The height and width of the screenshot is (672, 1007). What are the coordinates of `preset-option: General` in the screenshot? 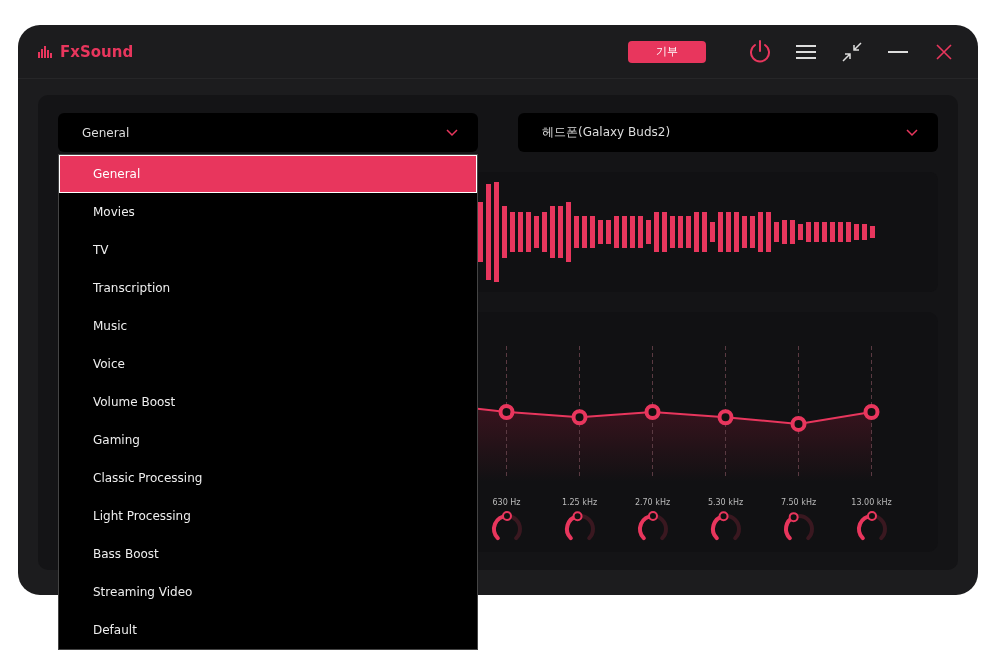 It's located at (268, 174).